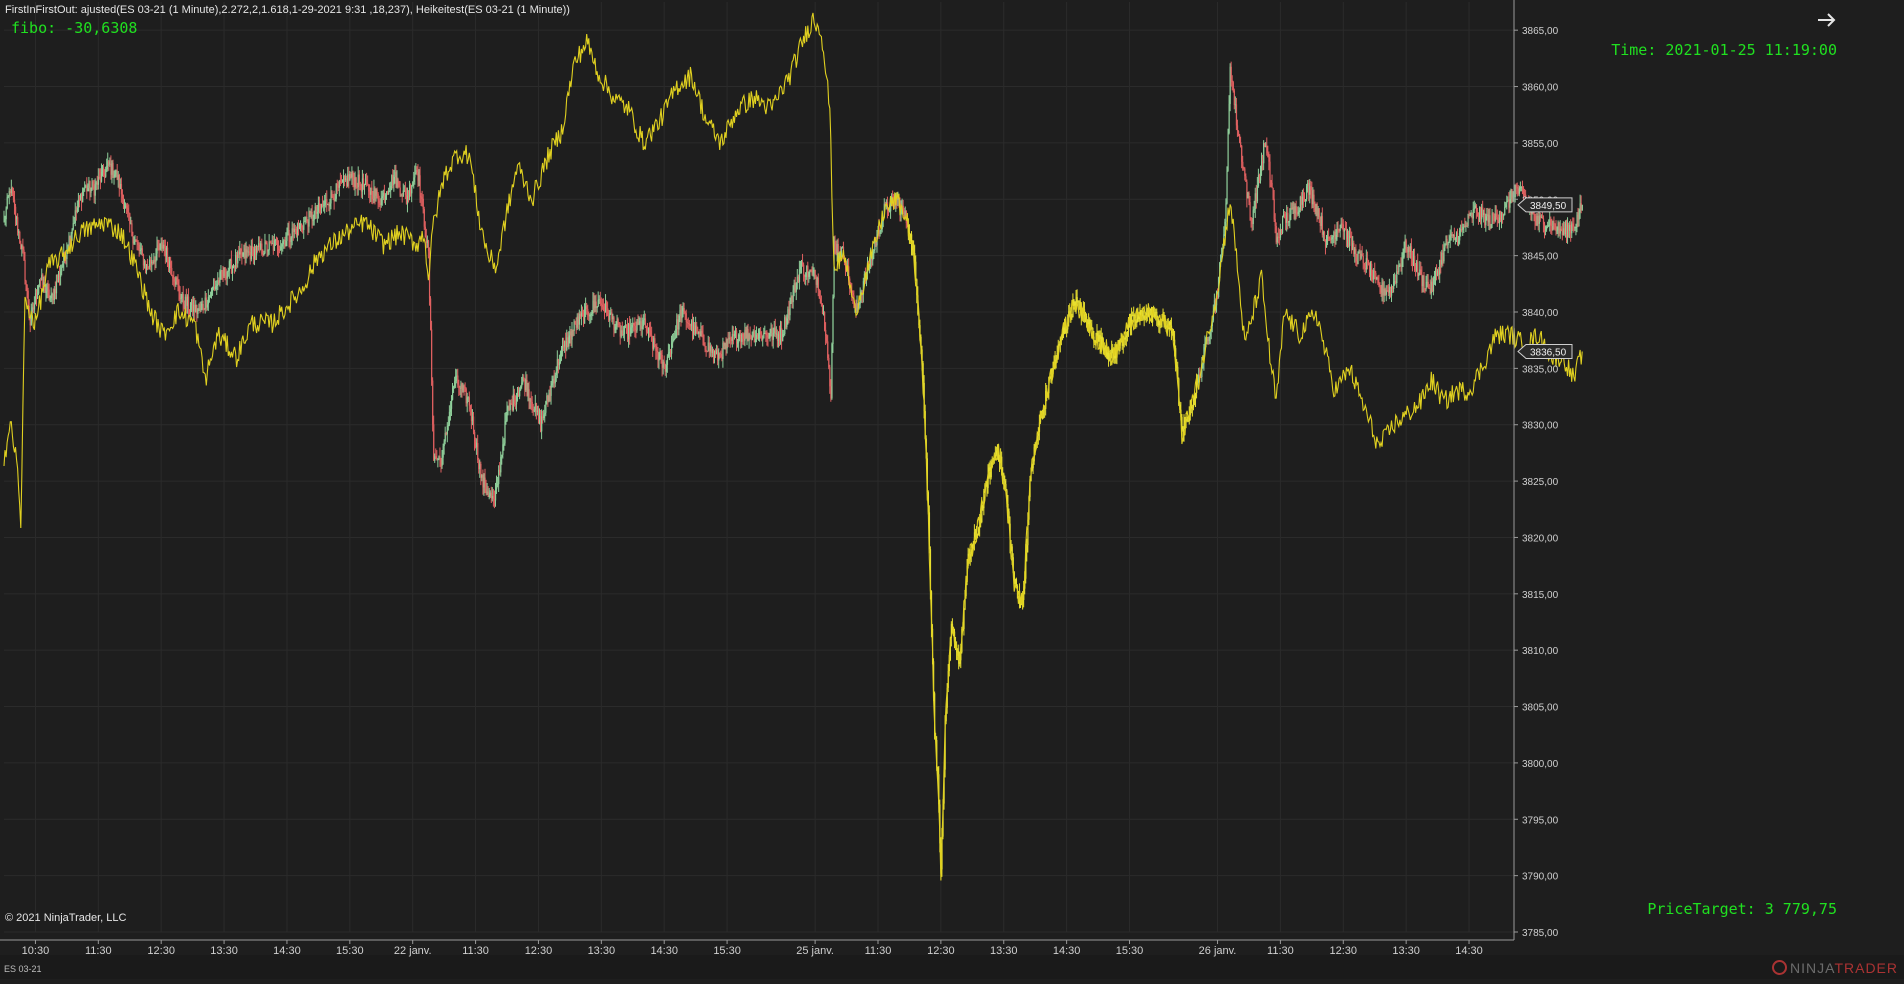  Describe the element at coordinates (727, 951) in the screenshot. I see `x-tick-label: 15:30` at that location.